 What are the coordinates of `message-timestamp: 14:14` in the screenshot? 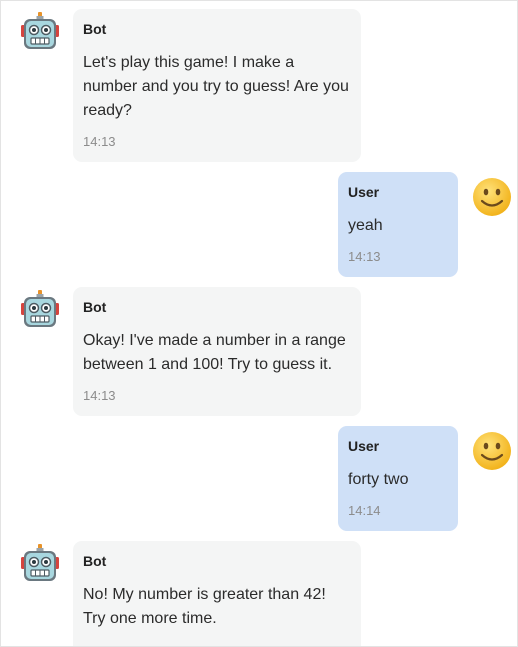 It's located at (364, 510).